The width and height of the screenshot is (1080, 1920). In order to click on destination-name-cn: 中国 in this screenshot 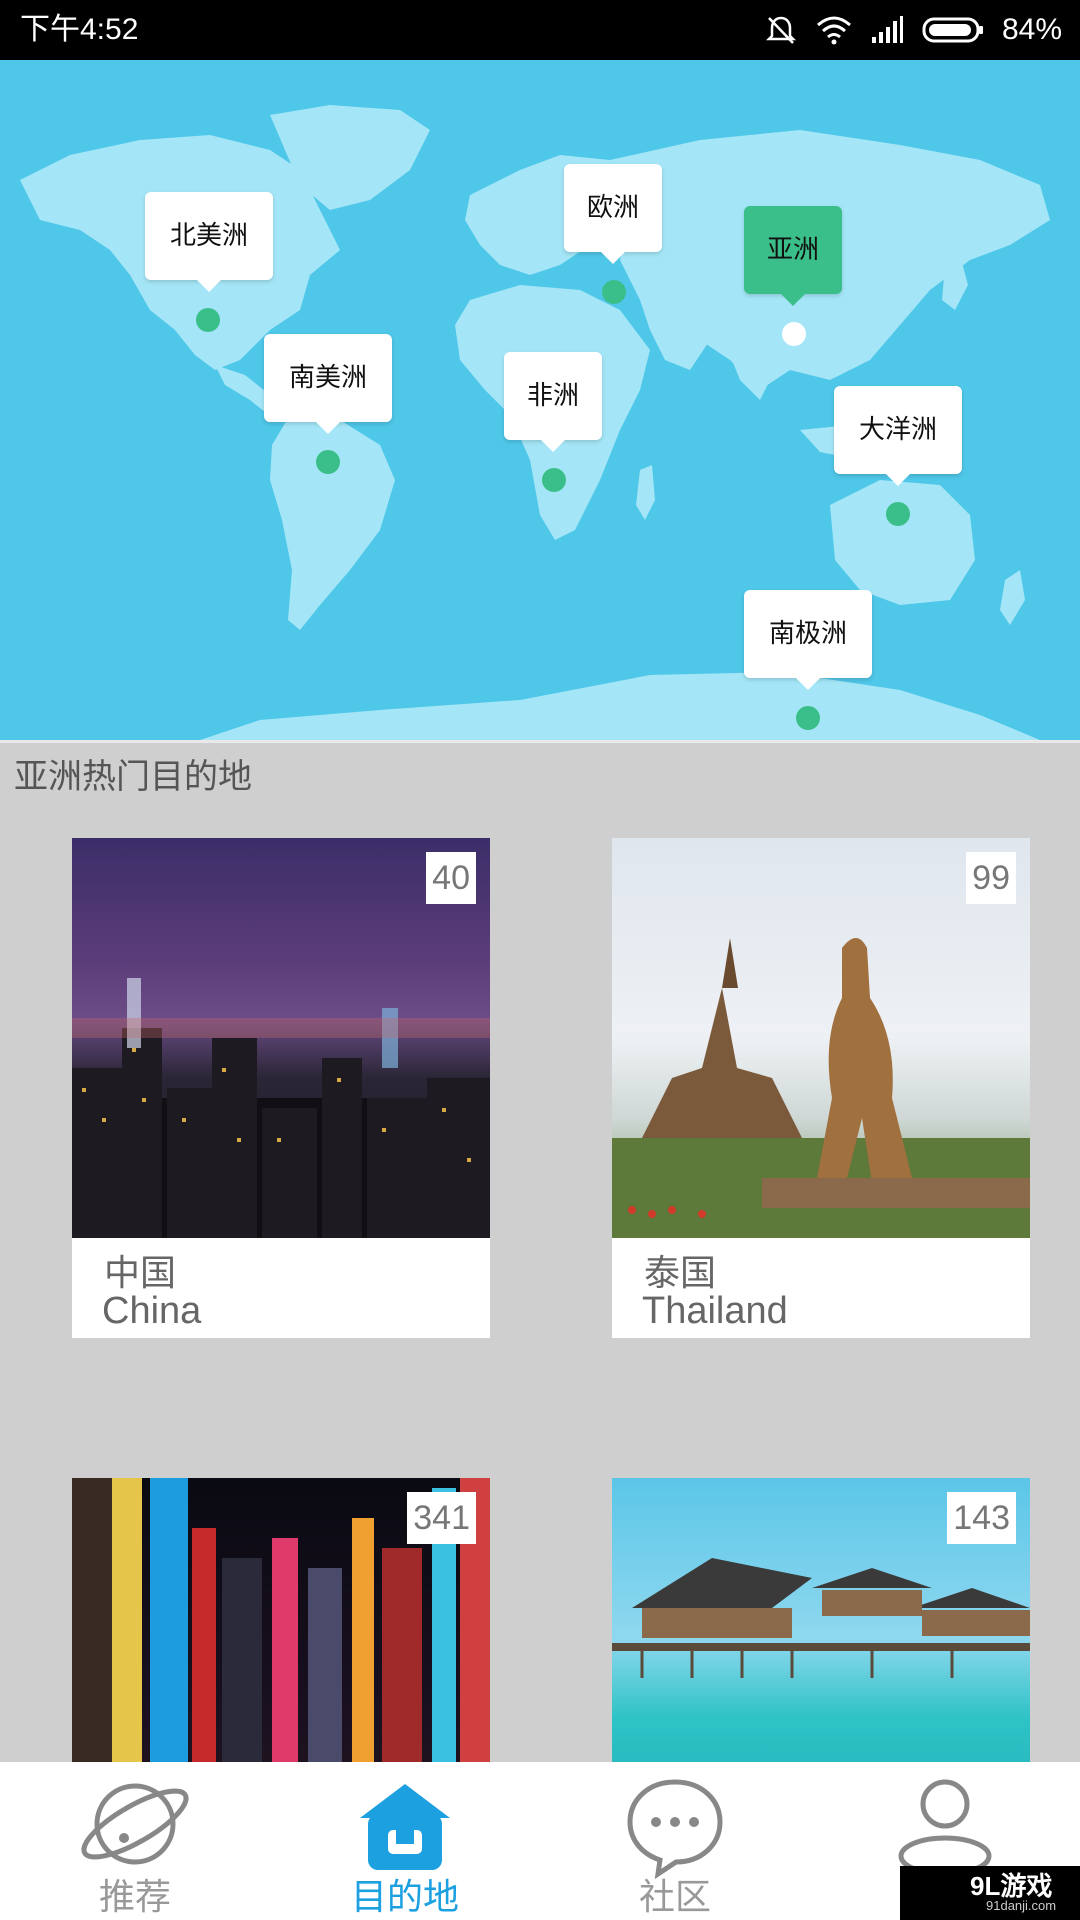, I will do `click(140, 1273)`.